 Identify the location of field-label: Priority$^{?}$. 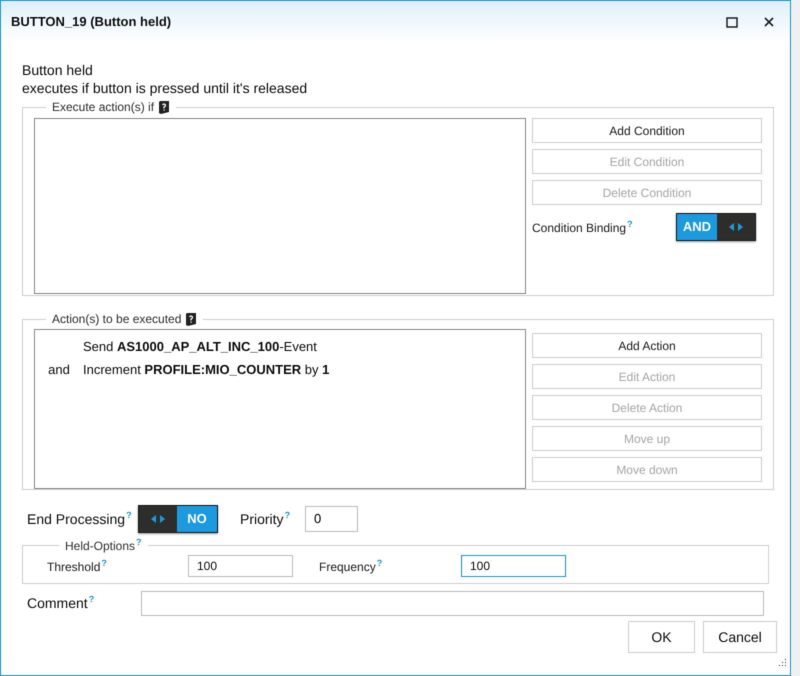
(266, 518).